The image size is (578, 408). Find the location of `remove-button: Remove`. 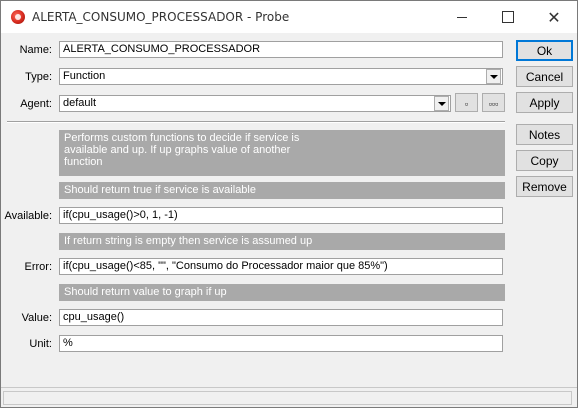

remove-button: Remove is located at coordinates (544, 186).